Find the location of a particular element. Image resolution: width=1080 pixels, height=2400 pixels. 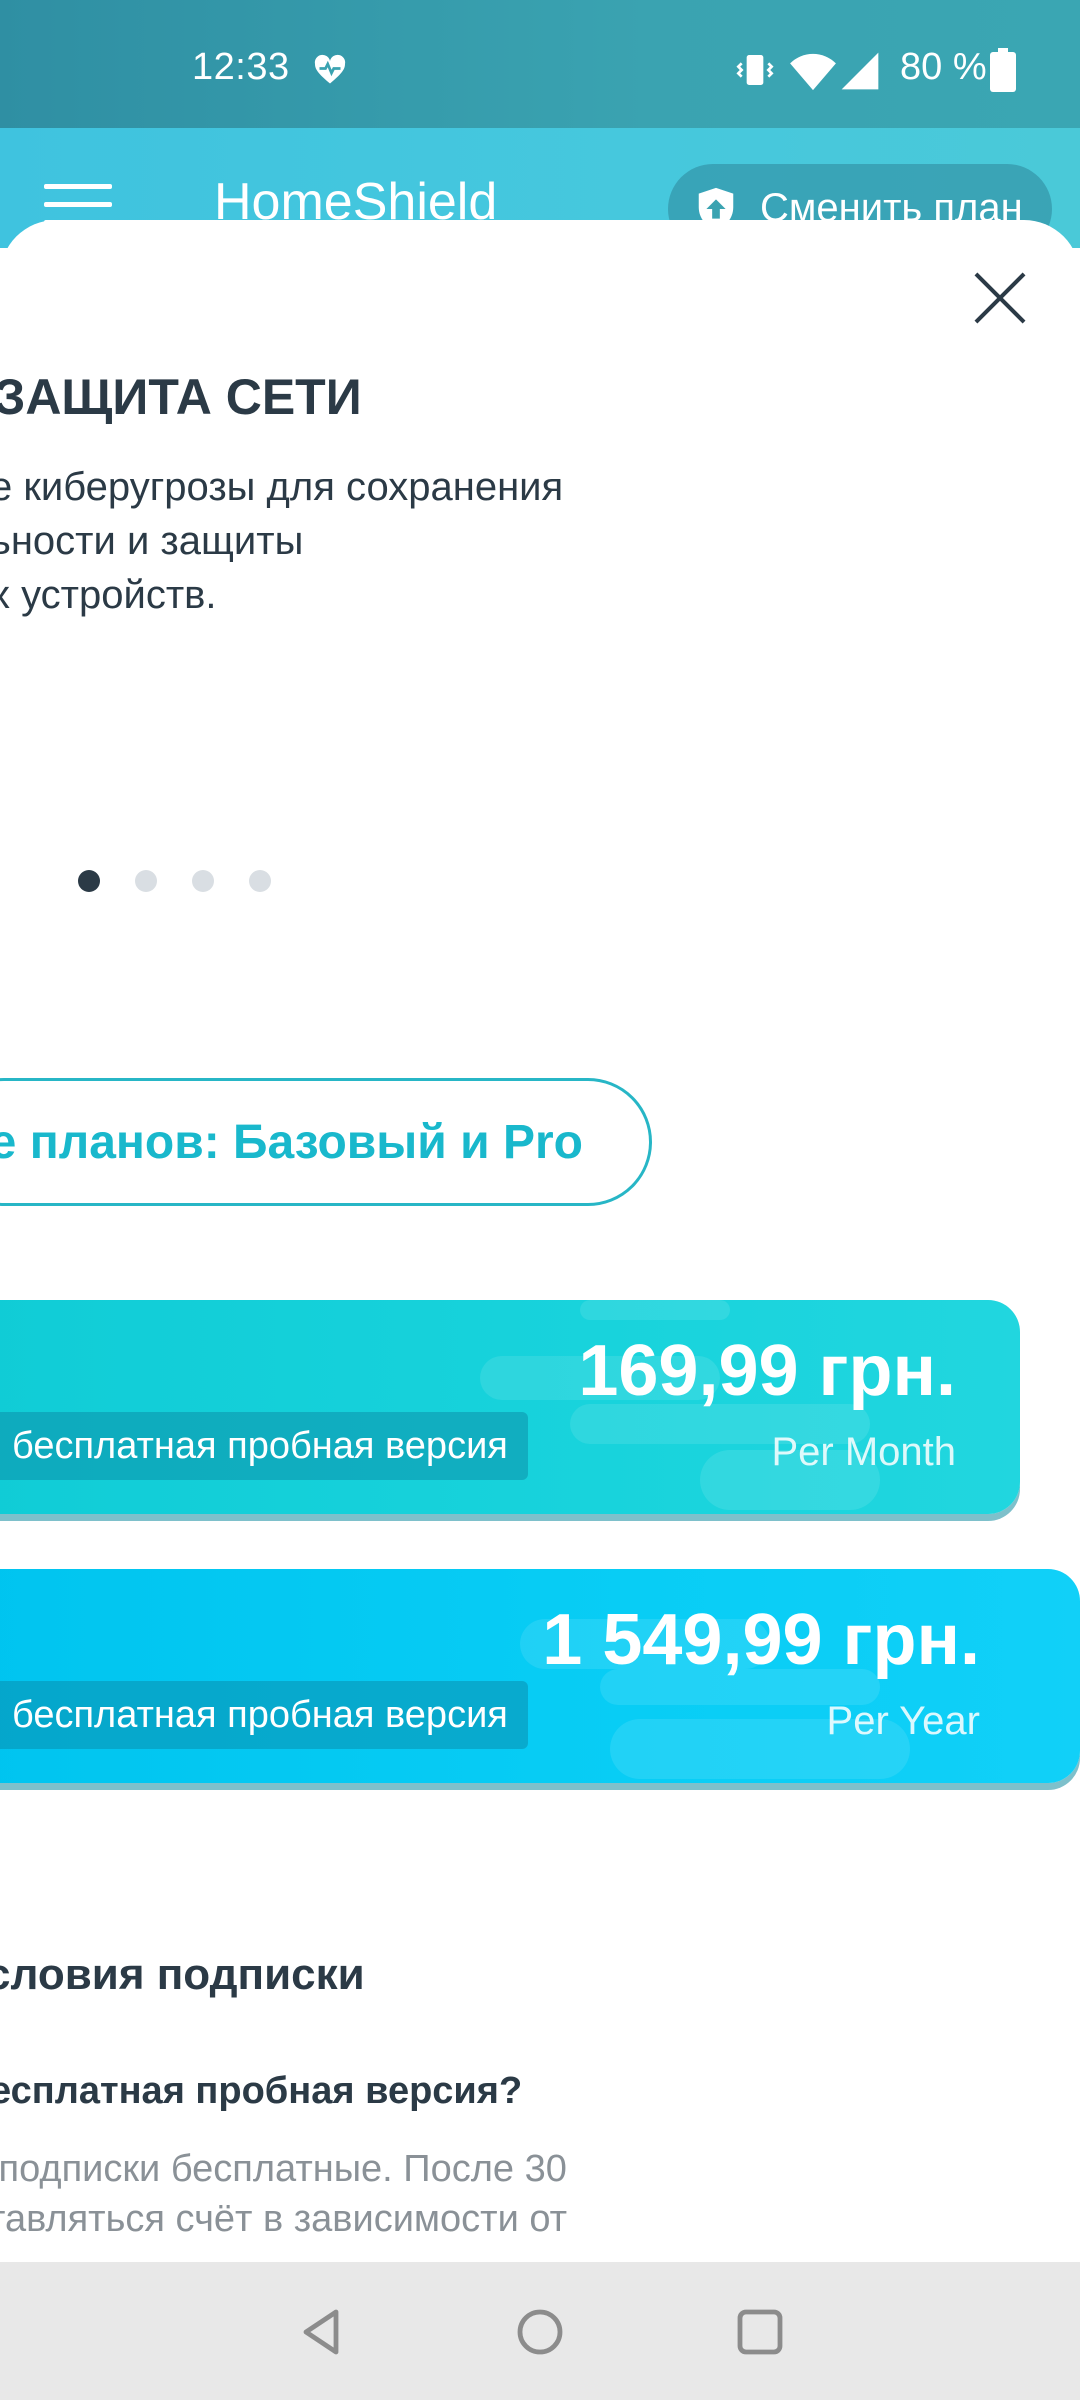

system-navigation-bar is located at coordinates (540, 2331).